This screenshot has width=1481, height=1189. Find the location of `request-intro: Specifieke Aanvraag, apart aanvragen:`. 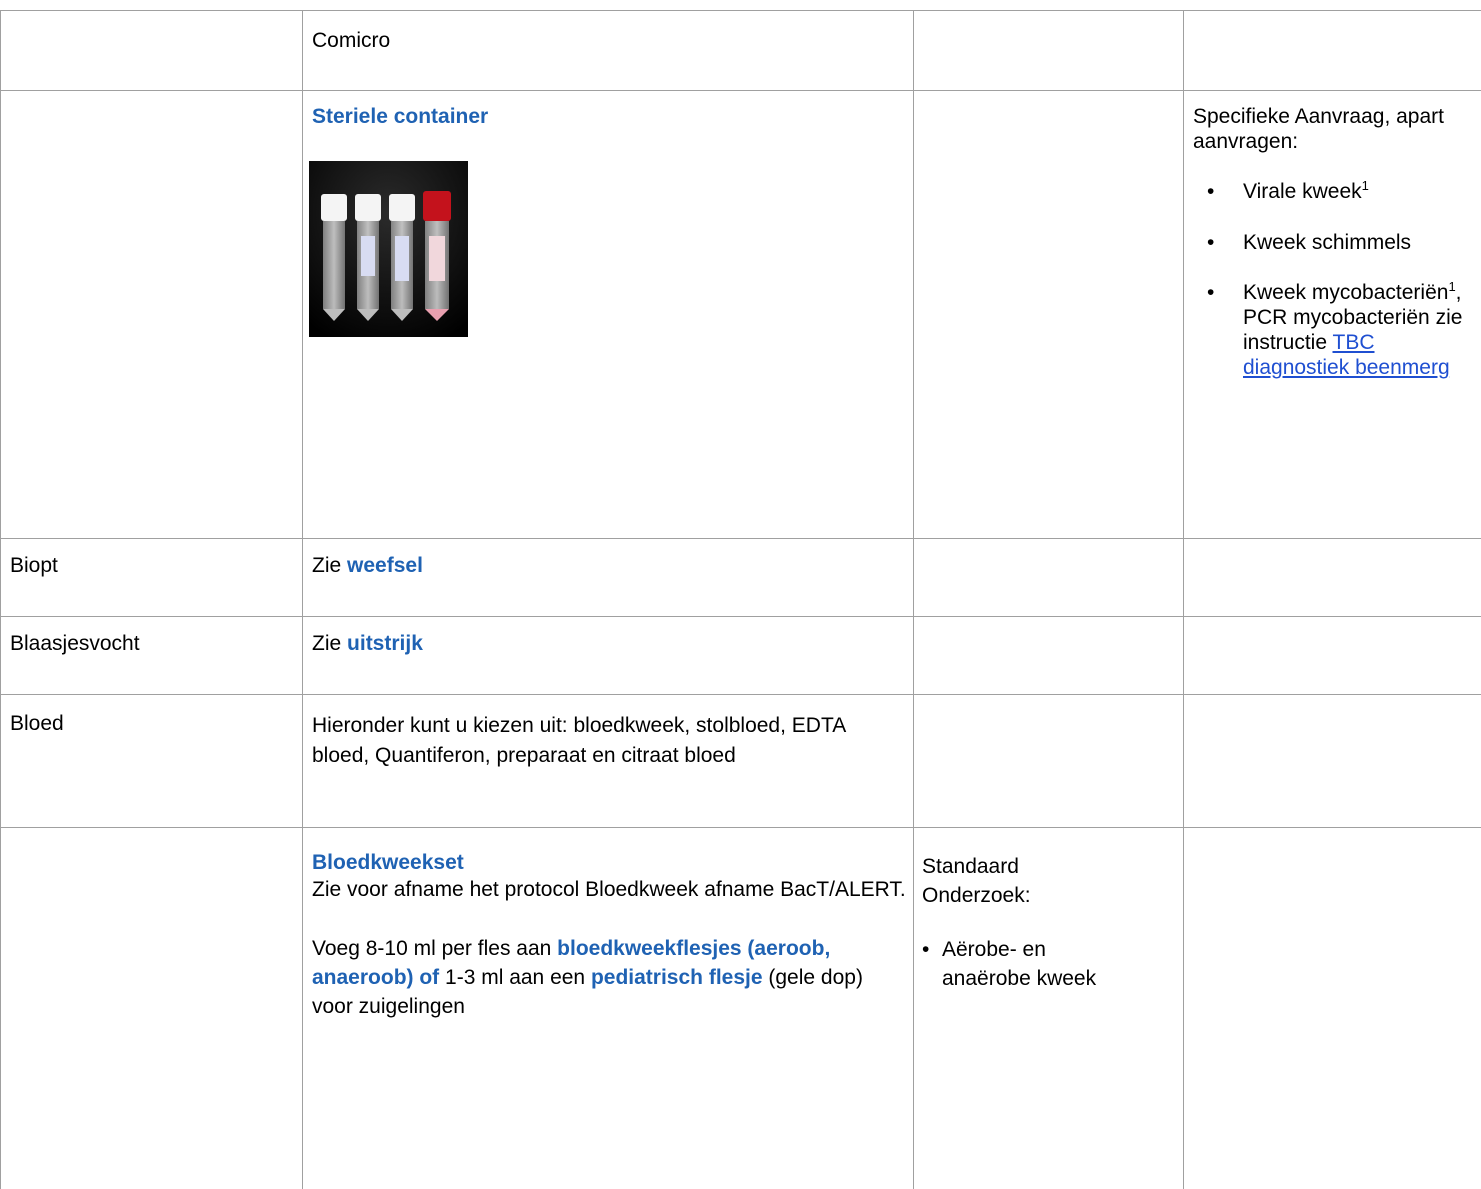

request-intro: Specifieke Aanvraag, apart aanvragen: is located at coordinates (1318, 129).